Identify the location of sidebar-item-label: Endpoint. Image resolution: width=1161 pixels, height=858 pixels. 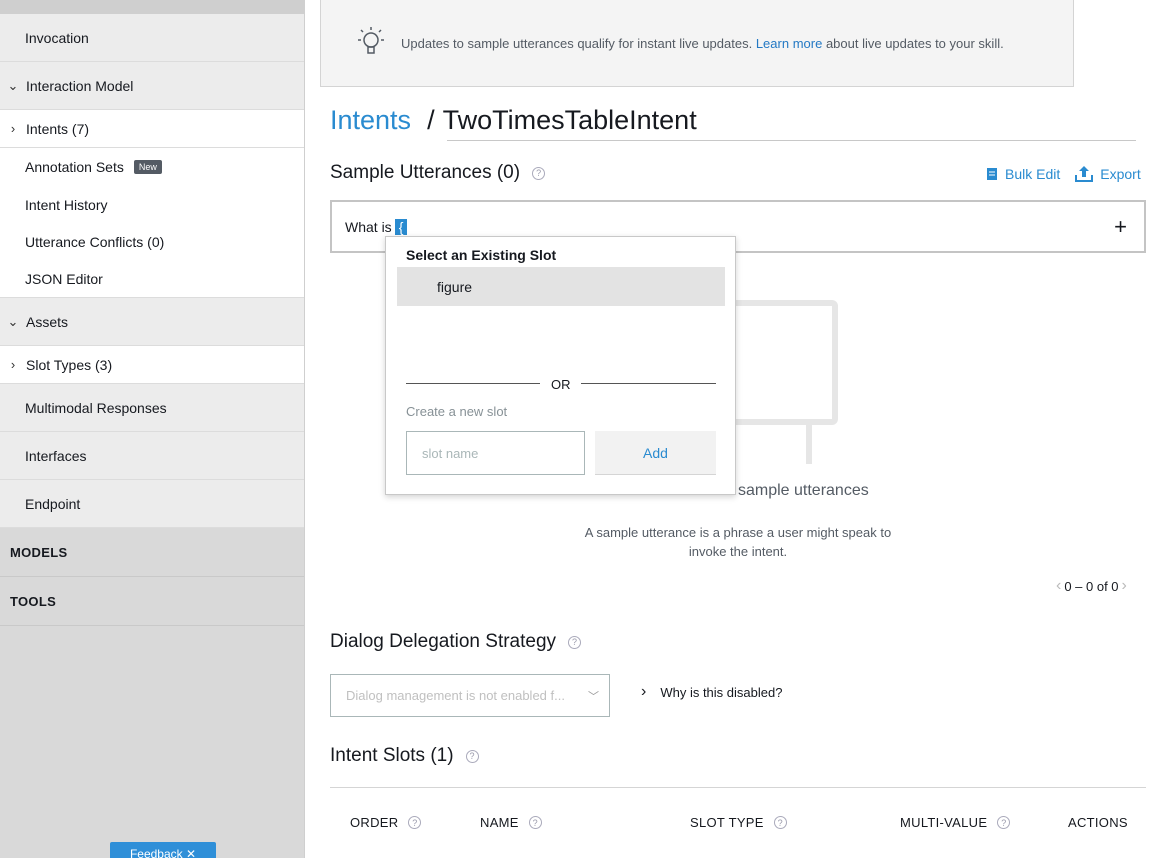
(53, 503).